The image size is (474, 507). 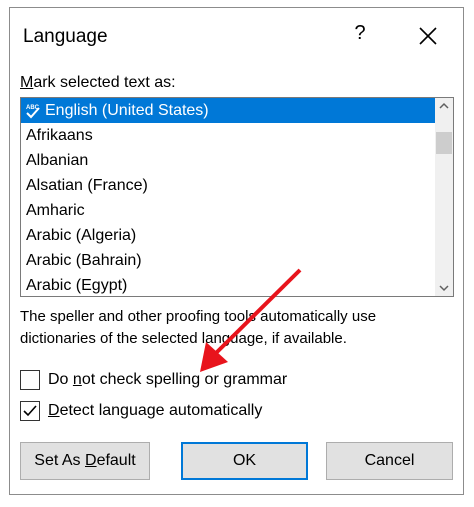 I want to click on spellcheck-abc-icon: ABC, so click(x=33, y=110).